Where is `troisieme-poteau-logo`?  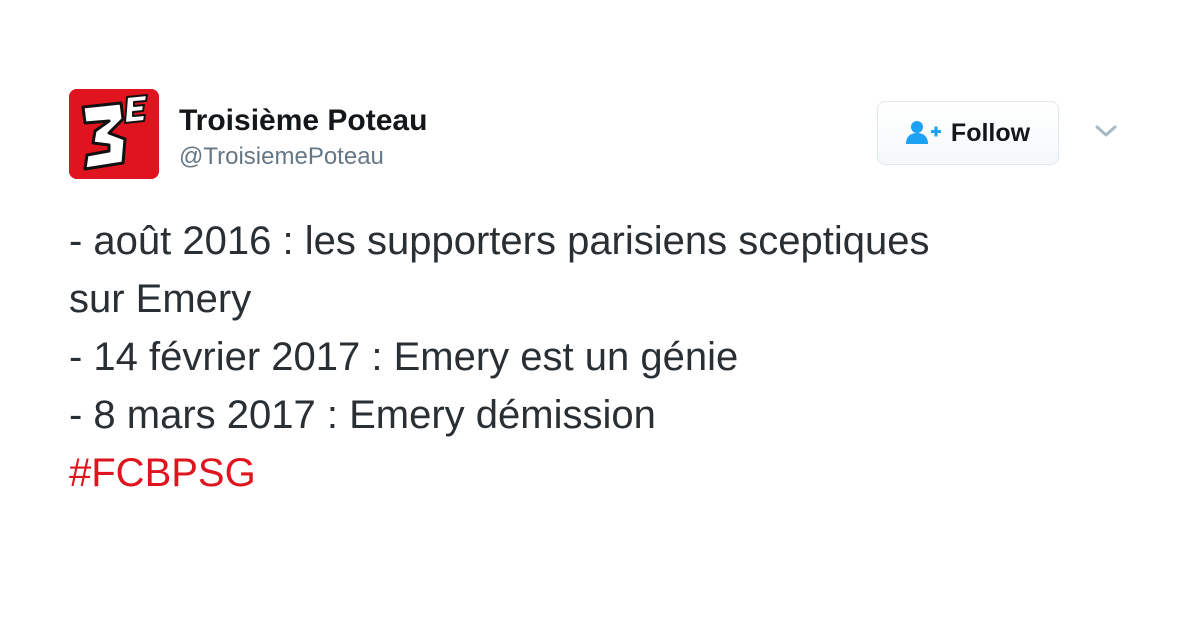
troisieme-poteau-logo is located at coordinates (114, 134).